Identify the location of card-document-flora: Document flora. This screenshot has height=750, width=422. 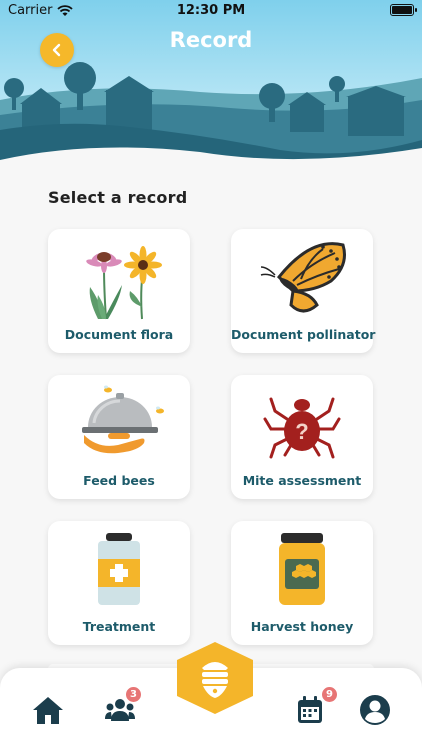
(119, 291).